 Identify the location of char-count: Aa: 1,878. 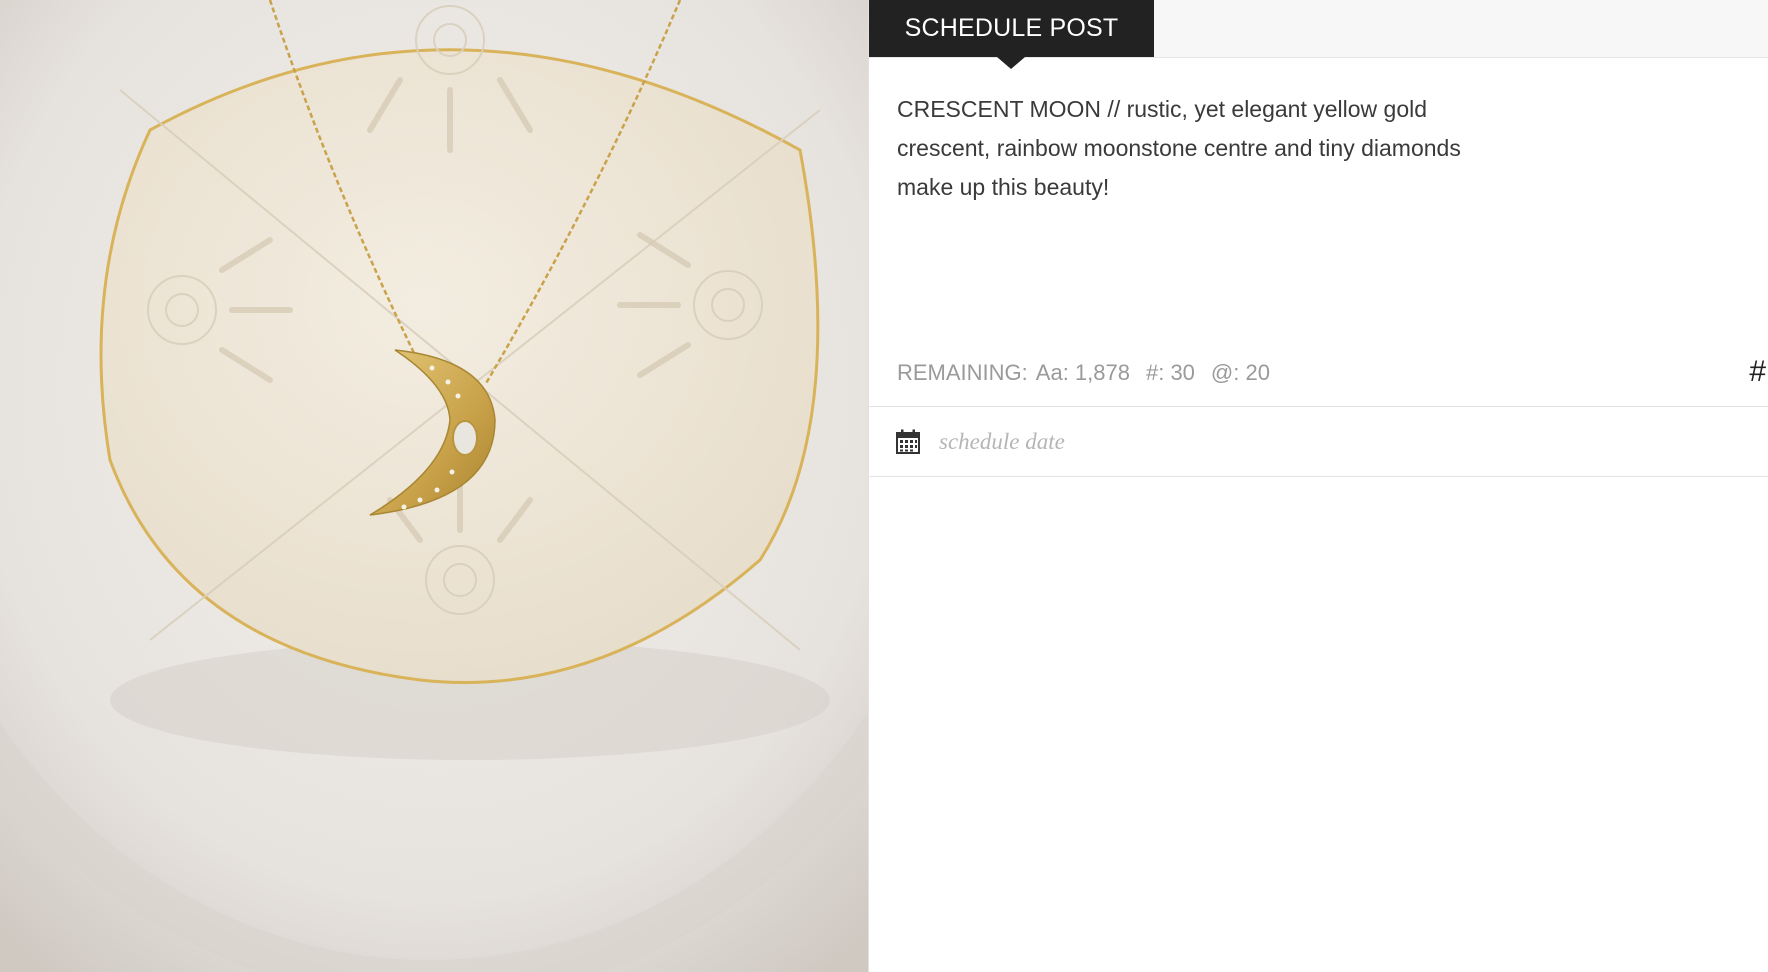
(1082, 372).